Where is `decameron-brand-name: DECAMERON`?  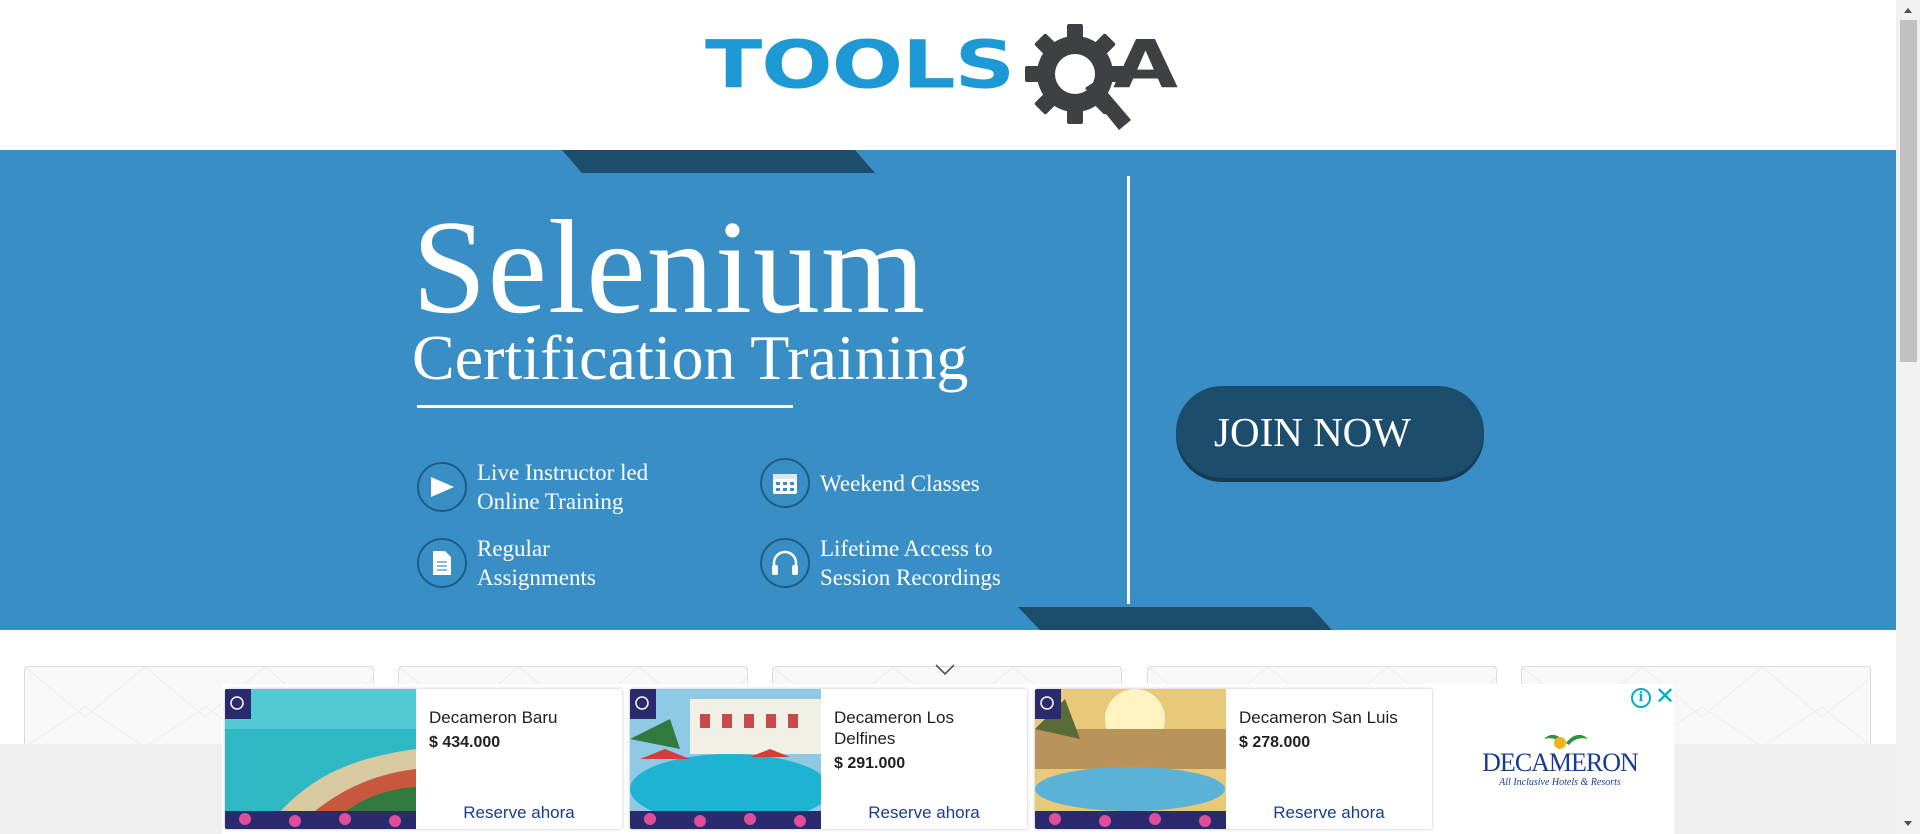 decameron-brand-name: DECAMERON is located at coordinates (1560, 762).